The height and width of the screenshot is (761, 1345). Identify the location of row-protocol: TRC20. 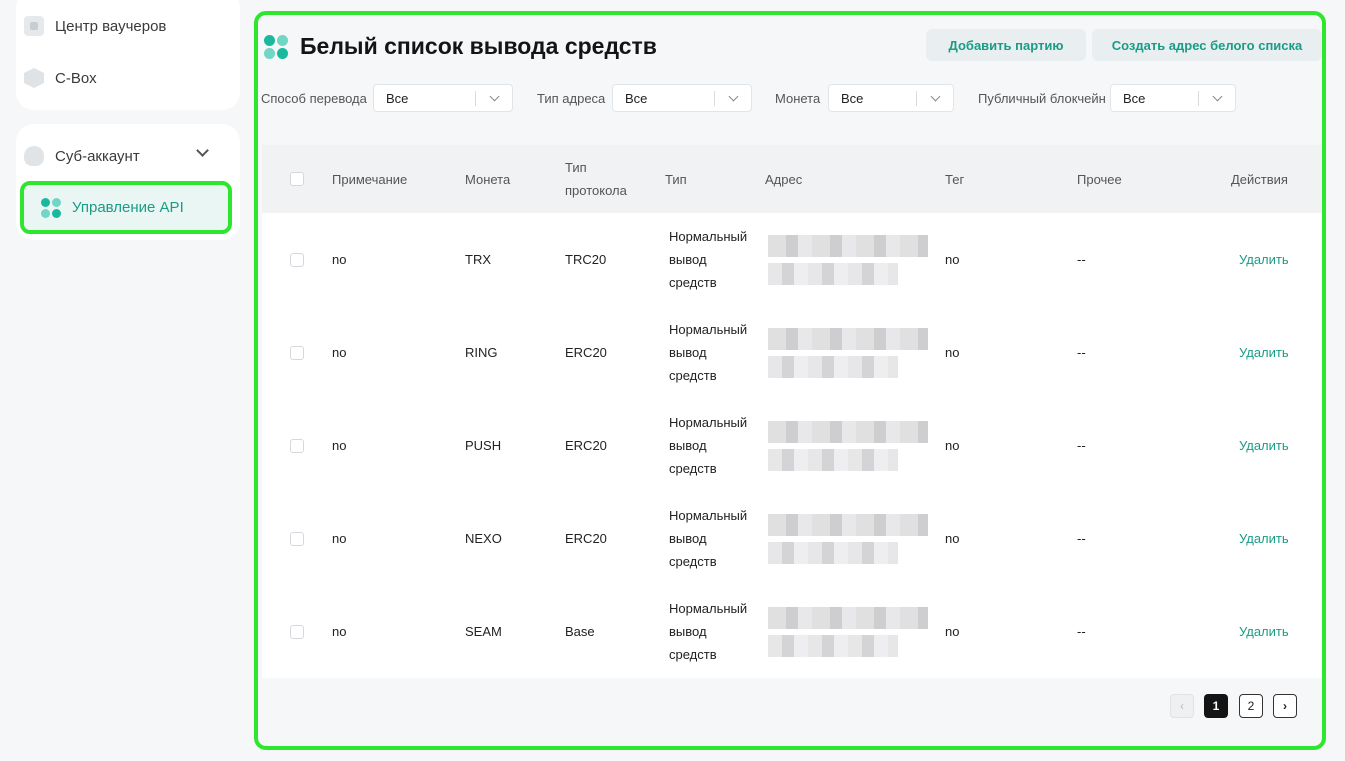
(586, 259).